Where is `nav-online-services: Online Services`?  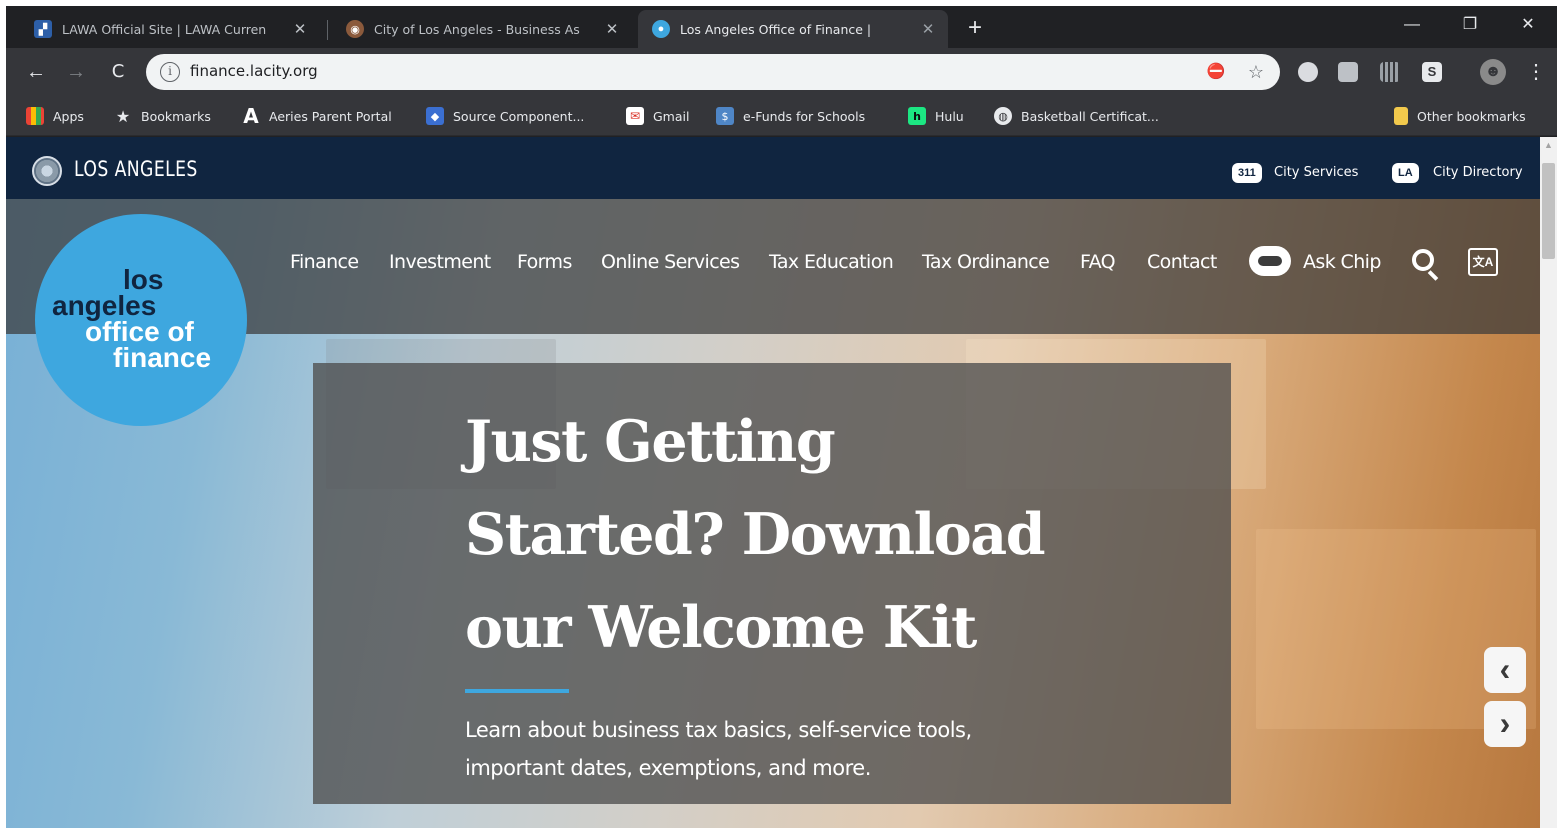
nav-online-services: Online Services is located at coordinates (670, 262).